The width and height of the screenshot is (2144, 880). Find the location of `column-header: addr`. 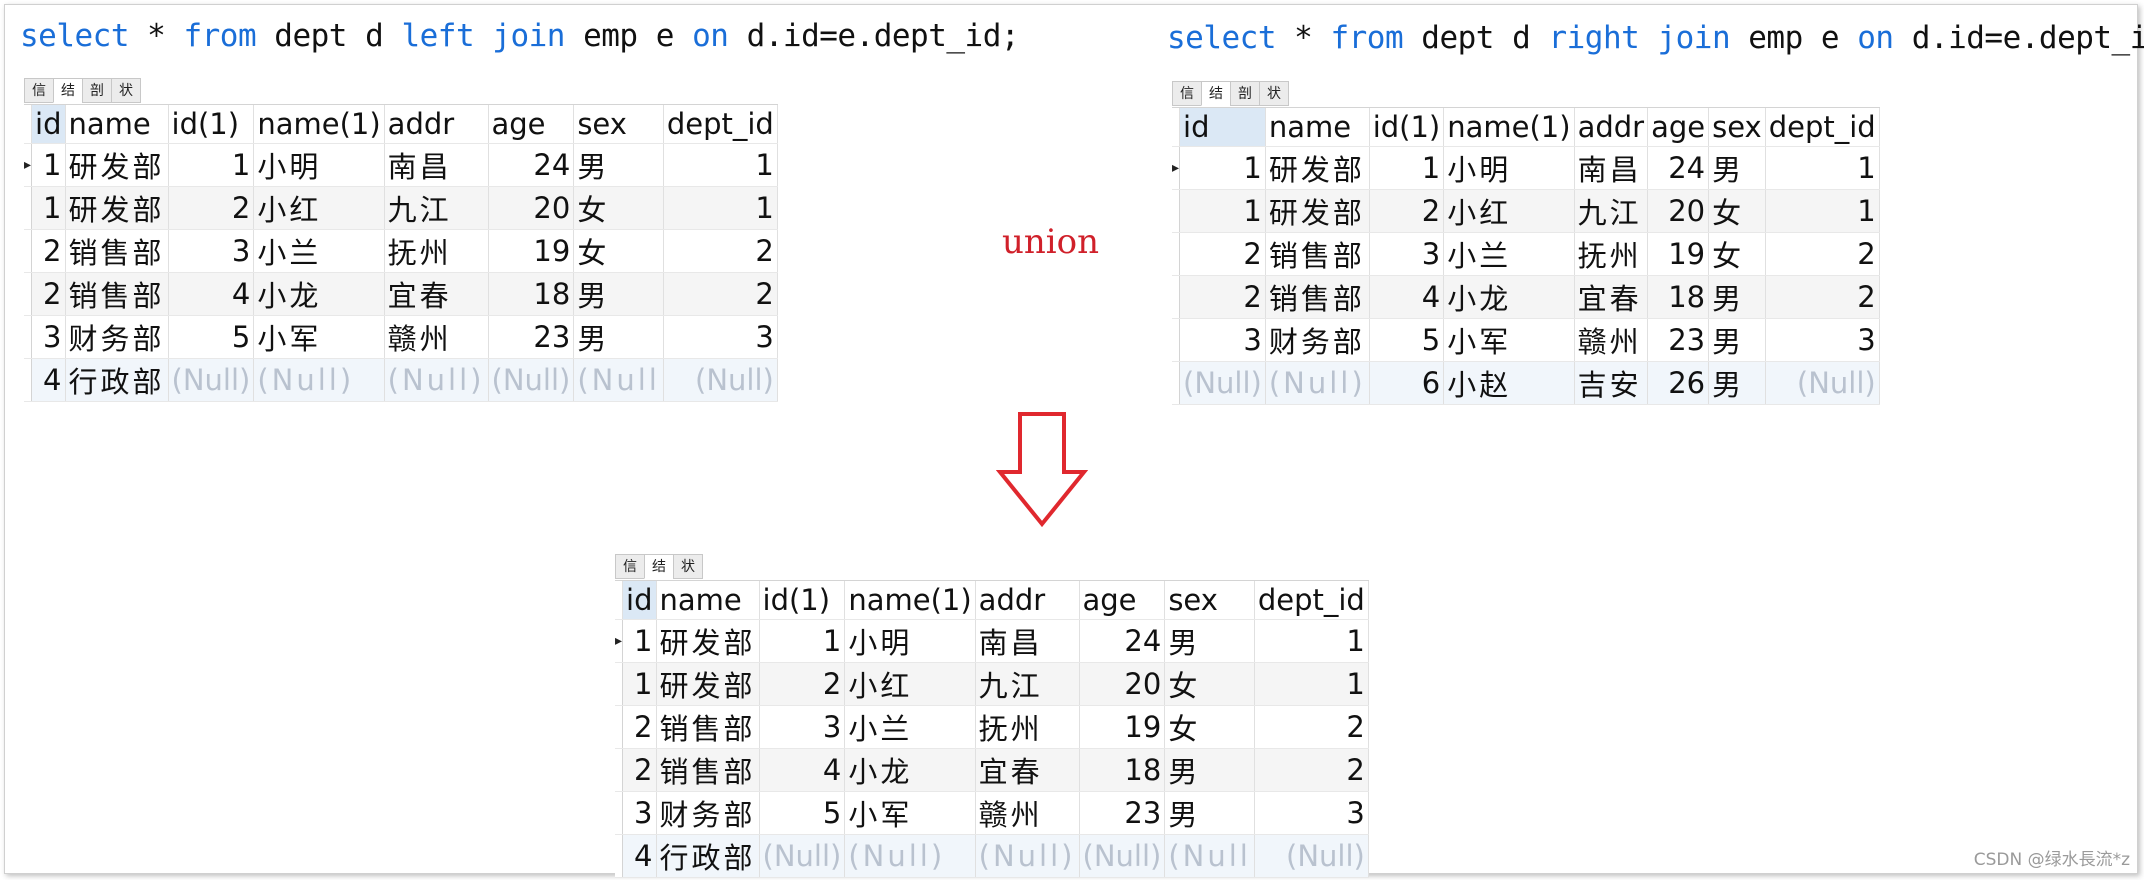

column-header: addr is located at coordinates (1611, 127).